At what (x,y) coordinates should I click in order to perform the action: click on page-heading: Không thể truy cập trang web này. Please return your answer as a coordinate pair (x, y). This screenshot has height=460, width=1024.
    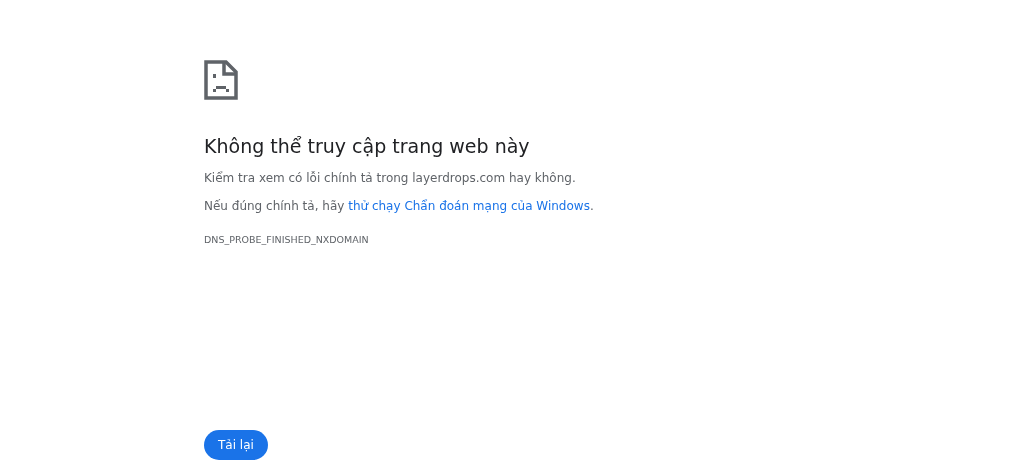
    Looking at the image, I should click on (367, 146).